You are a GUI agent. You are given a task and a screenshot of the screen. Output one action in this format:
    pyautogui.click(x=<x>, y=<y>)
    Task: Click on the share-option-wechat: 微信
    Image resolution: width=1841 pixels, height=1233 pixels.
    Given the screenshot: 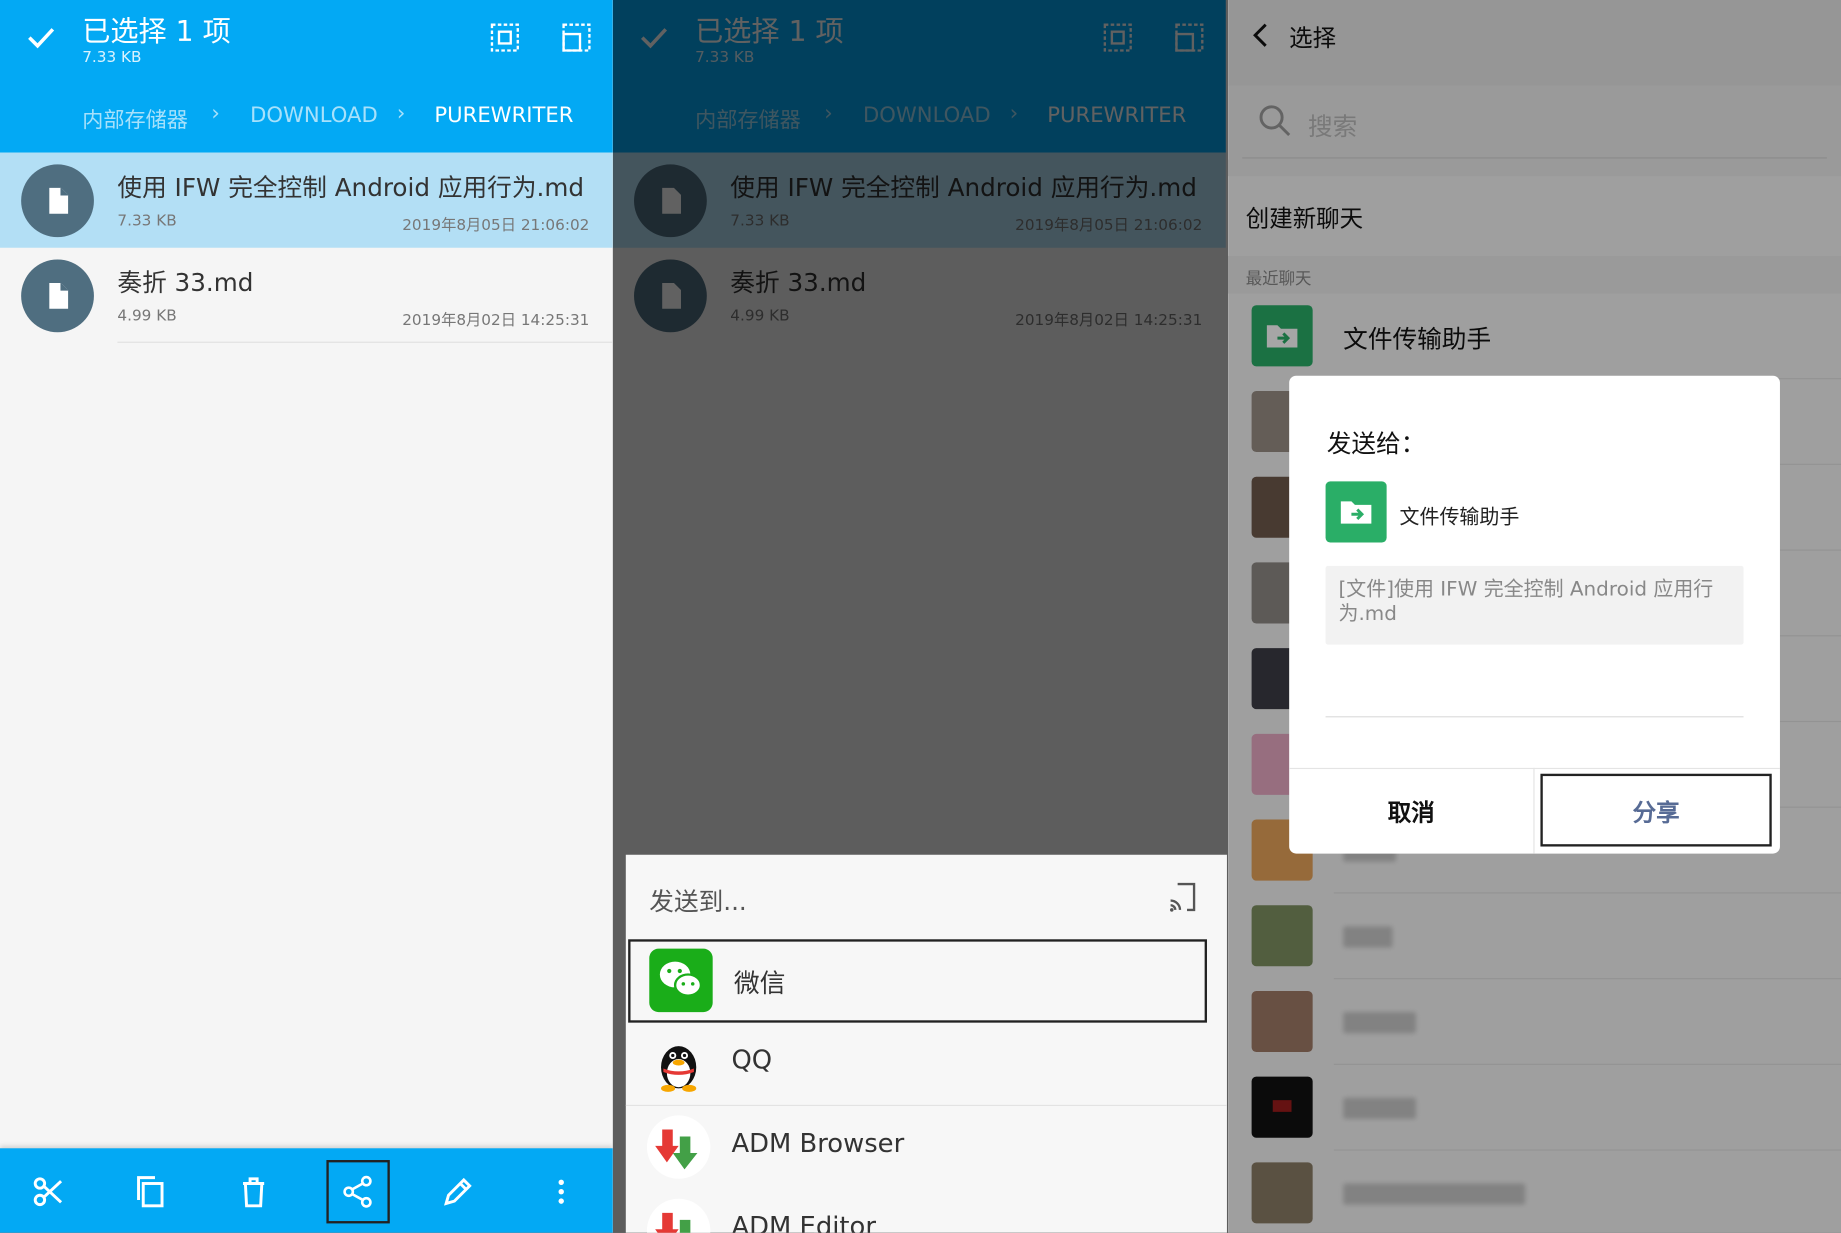 What is the action you would take?
    pyautogui.click(x=917, y=981)
    